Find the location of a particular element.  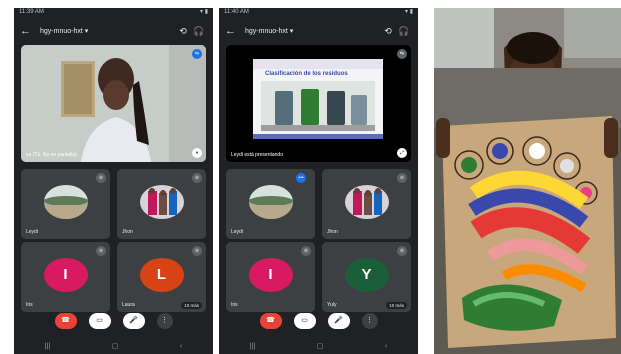

presenter-label: Leydi está presentando is located at coordinates (257, 155).